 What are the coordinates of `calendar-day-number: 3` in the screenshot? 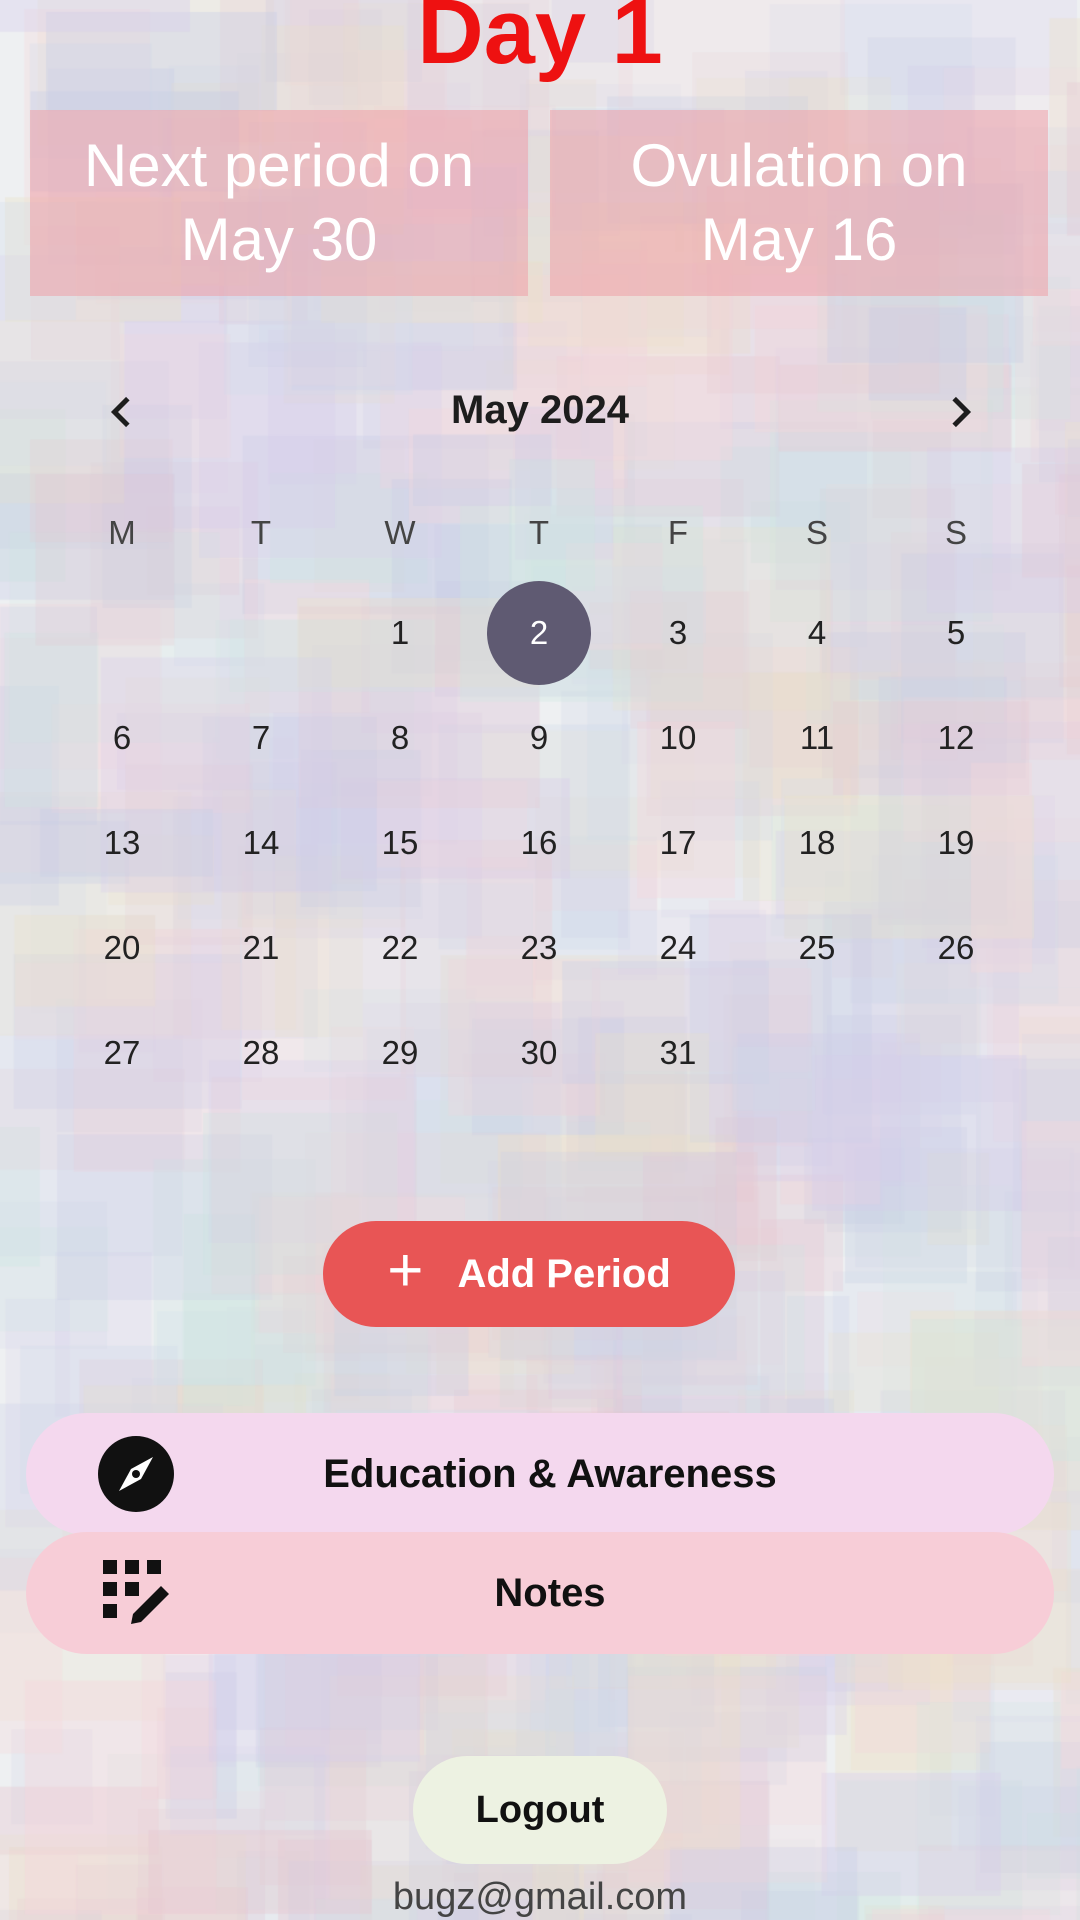 It's located at (678, 632).